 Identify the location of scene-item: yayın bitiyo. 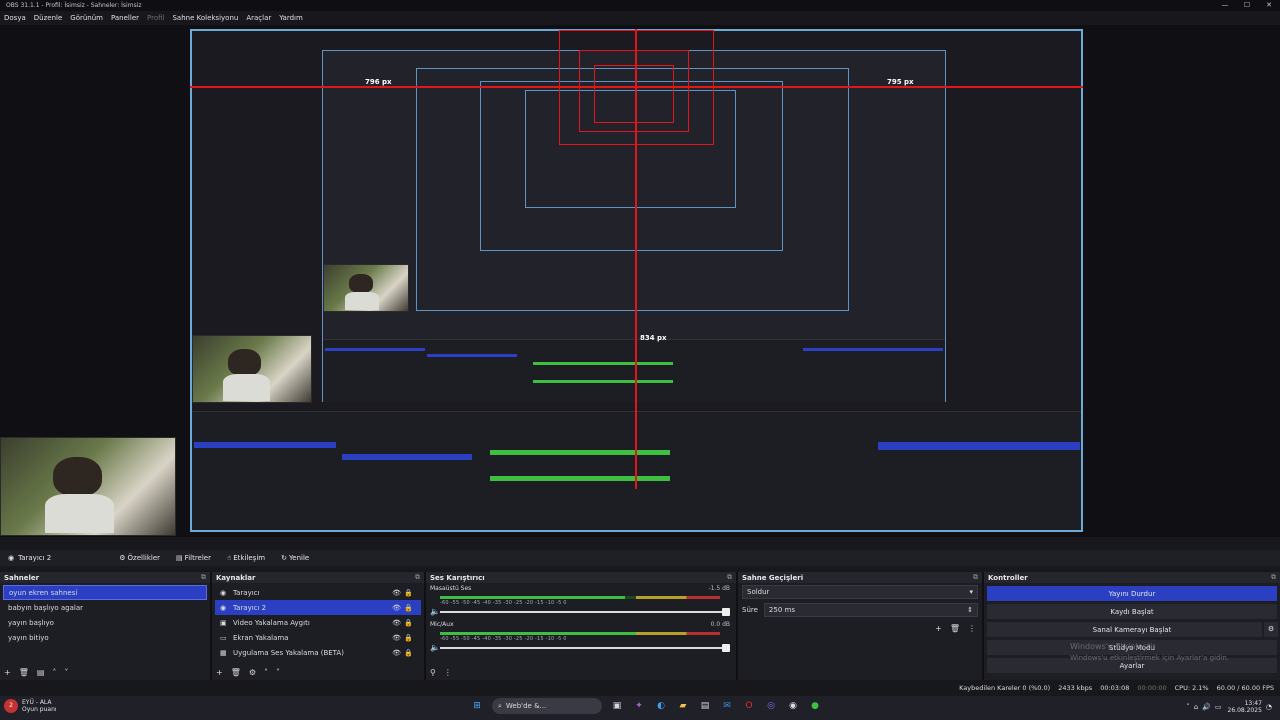
(105, 637).